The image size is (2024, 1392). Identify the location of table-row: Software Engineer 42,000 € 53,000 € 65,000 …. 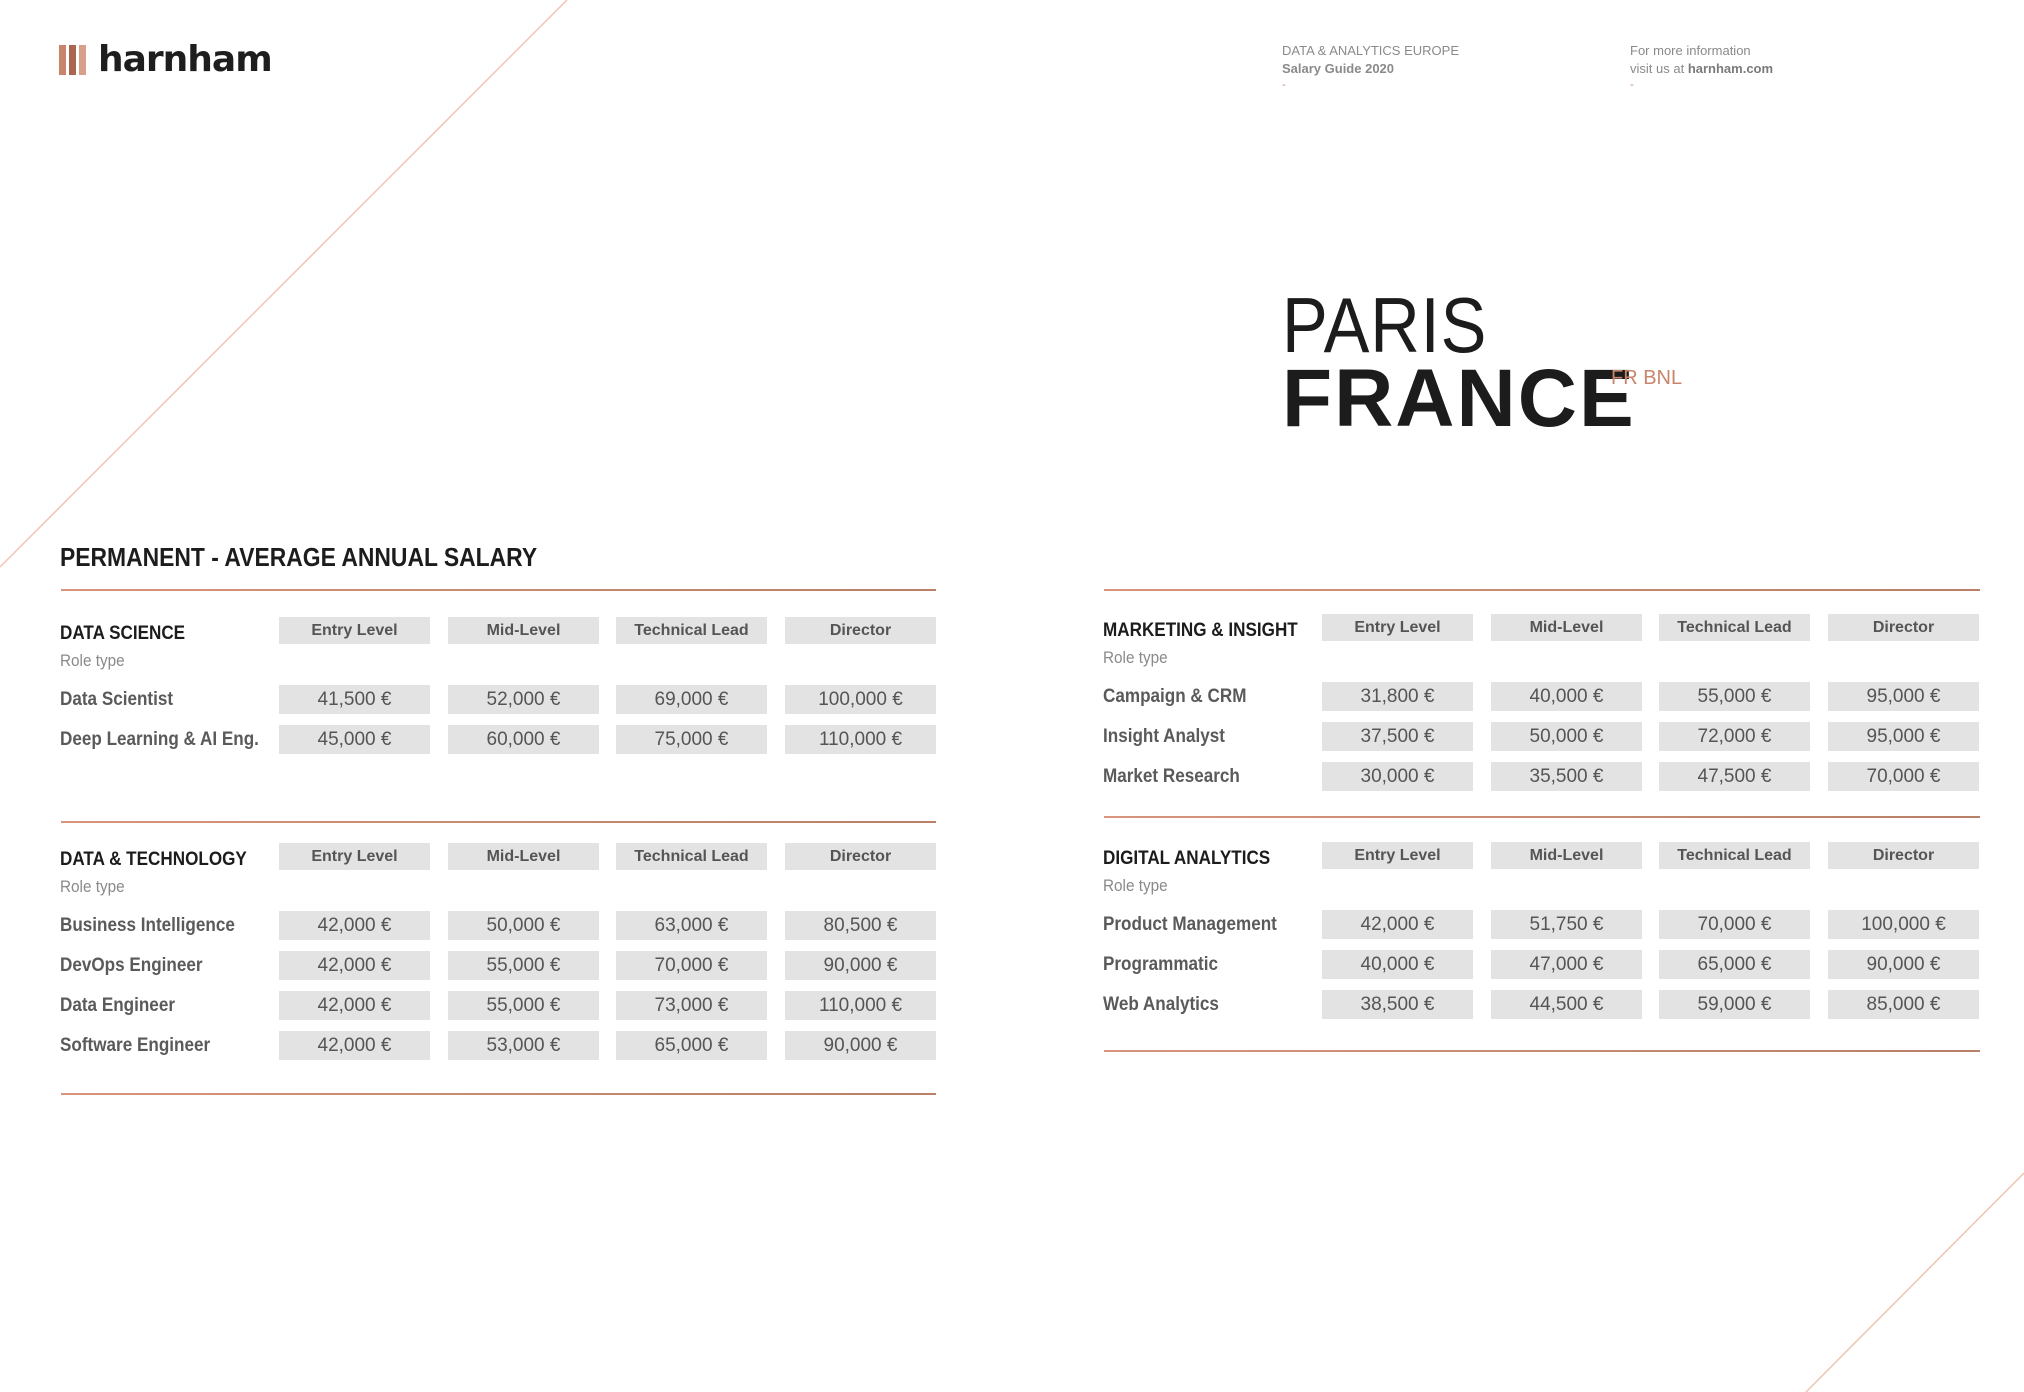
(498, 1051).